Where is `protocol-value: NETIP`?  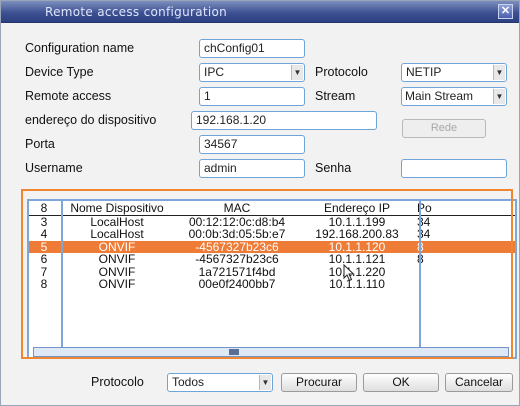 protocol-value: NETIP is located at coordinates (424, 72).